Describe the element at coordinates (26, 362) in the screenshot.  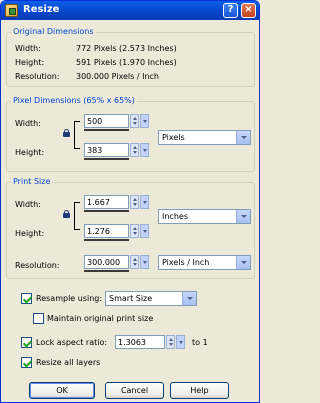
I see `resize-all-layers-checkbox` at that location.